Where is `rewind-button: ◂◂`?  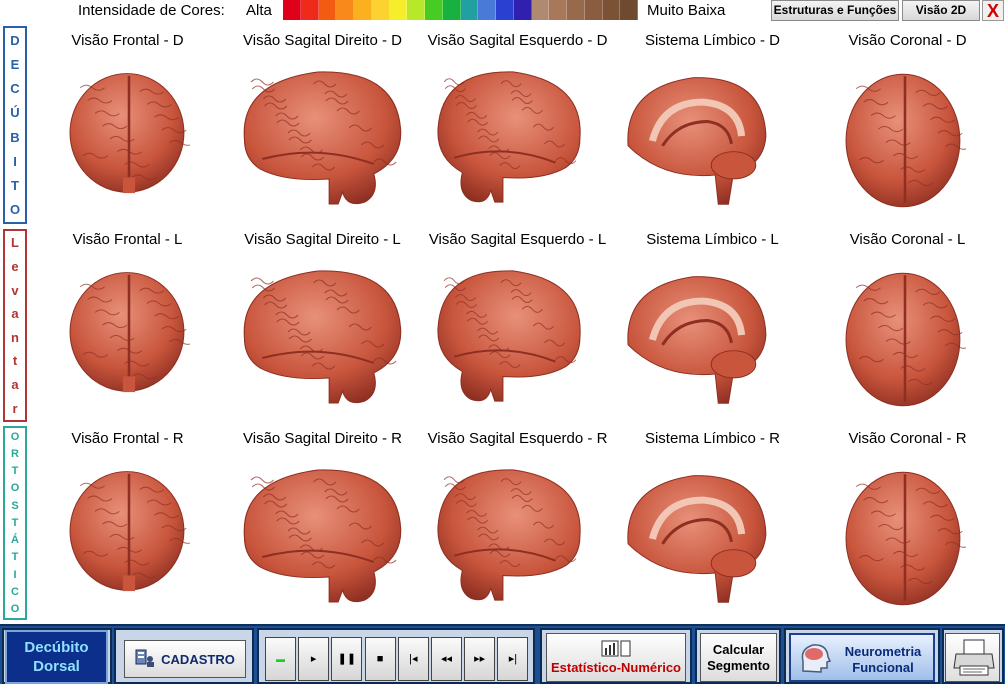
rewind-button: ◂◂ is located at coordinates (446, 659).